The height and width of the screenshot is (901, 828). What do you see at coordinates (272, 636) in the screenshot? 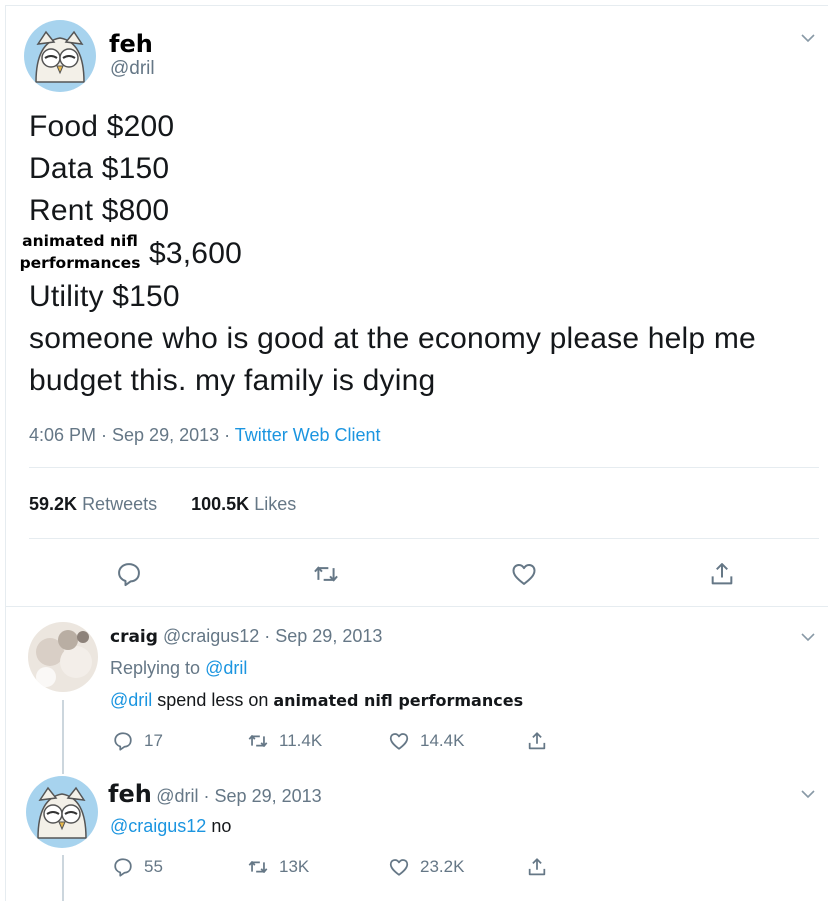
I see `reply1-handle-date: @craigus12 · Sep 29, 2013` at bounding box center [272, 636].